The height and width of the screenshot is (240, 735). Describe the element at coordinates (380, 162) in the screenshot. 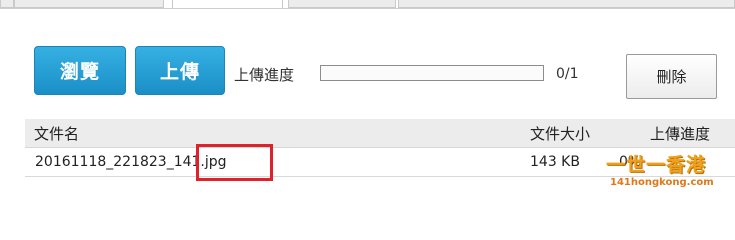

I see `table-row: 20161118_221823_141.jpg 143 KB 0%` at that location.